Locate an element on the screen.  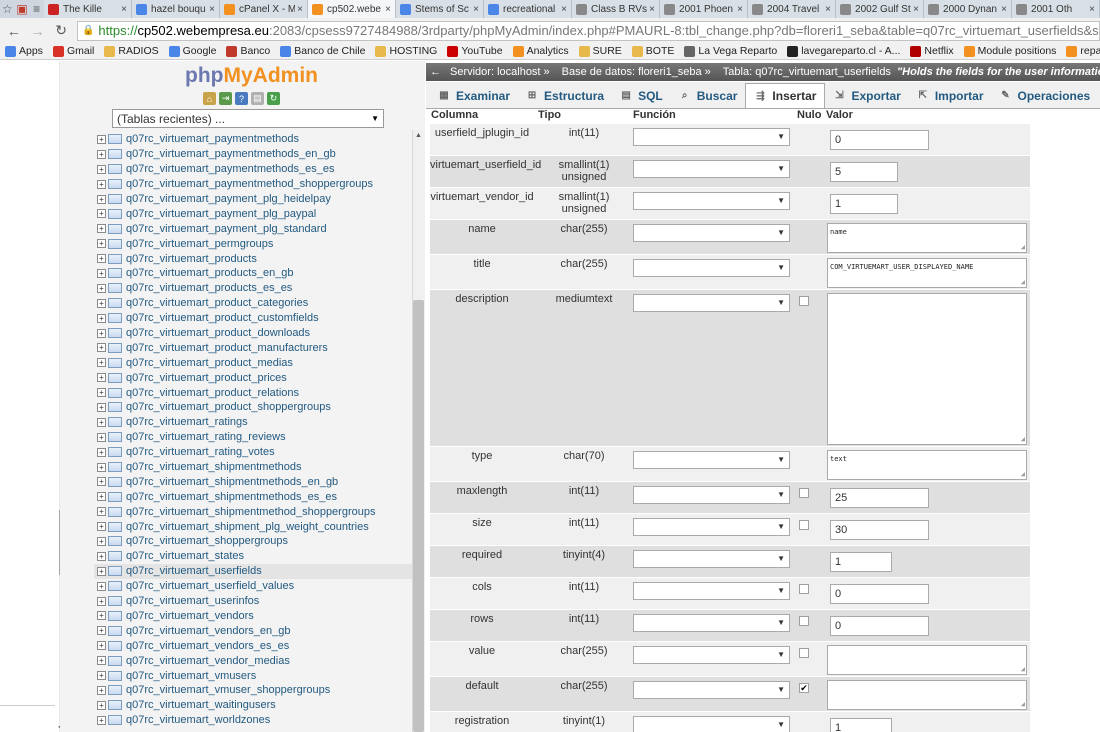
tree-table-name: q07rc_virtuemart_vmusers is located at coordinates (191, 676).